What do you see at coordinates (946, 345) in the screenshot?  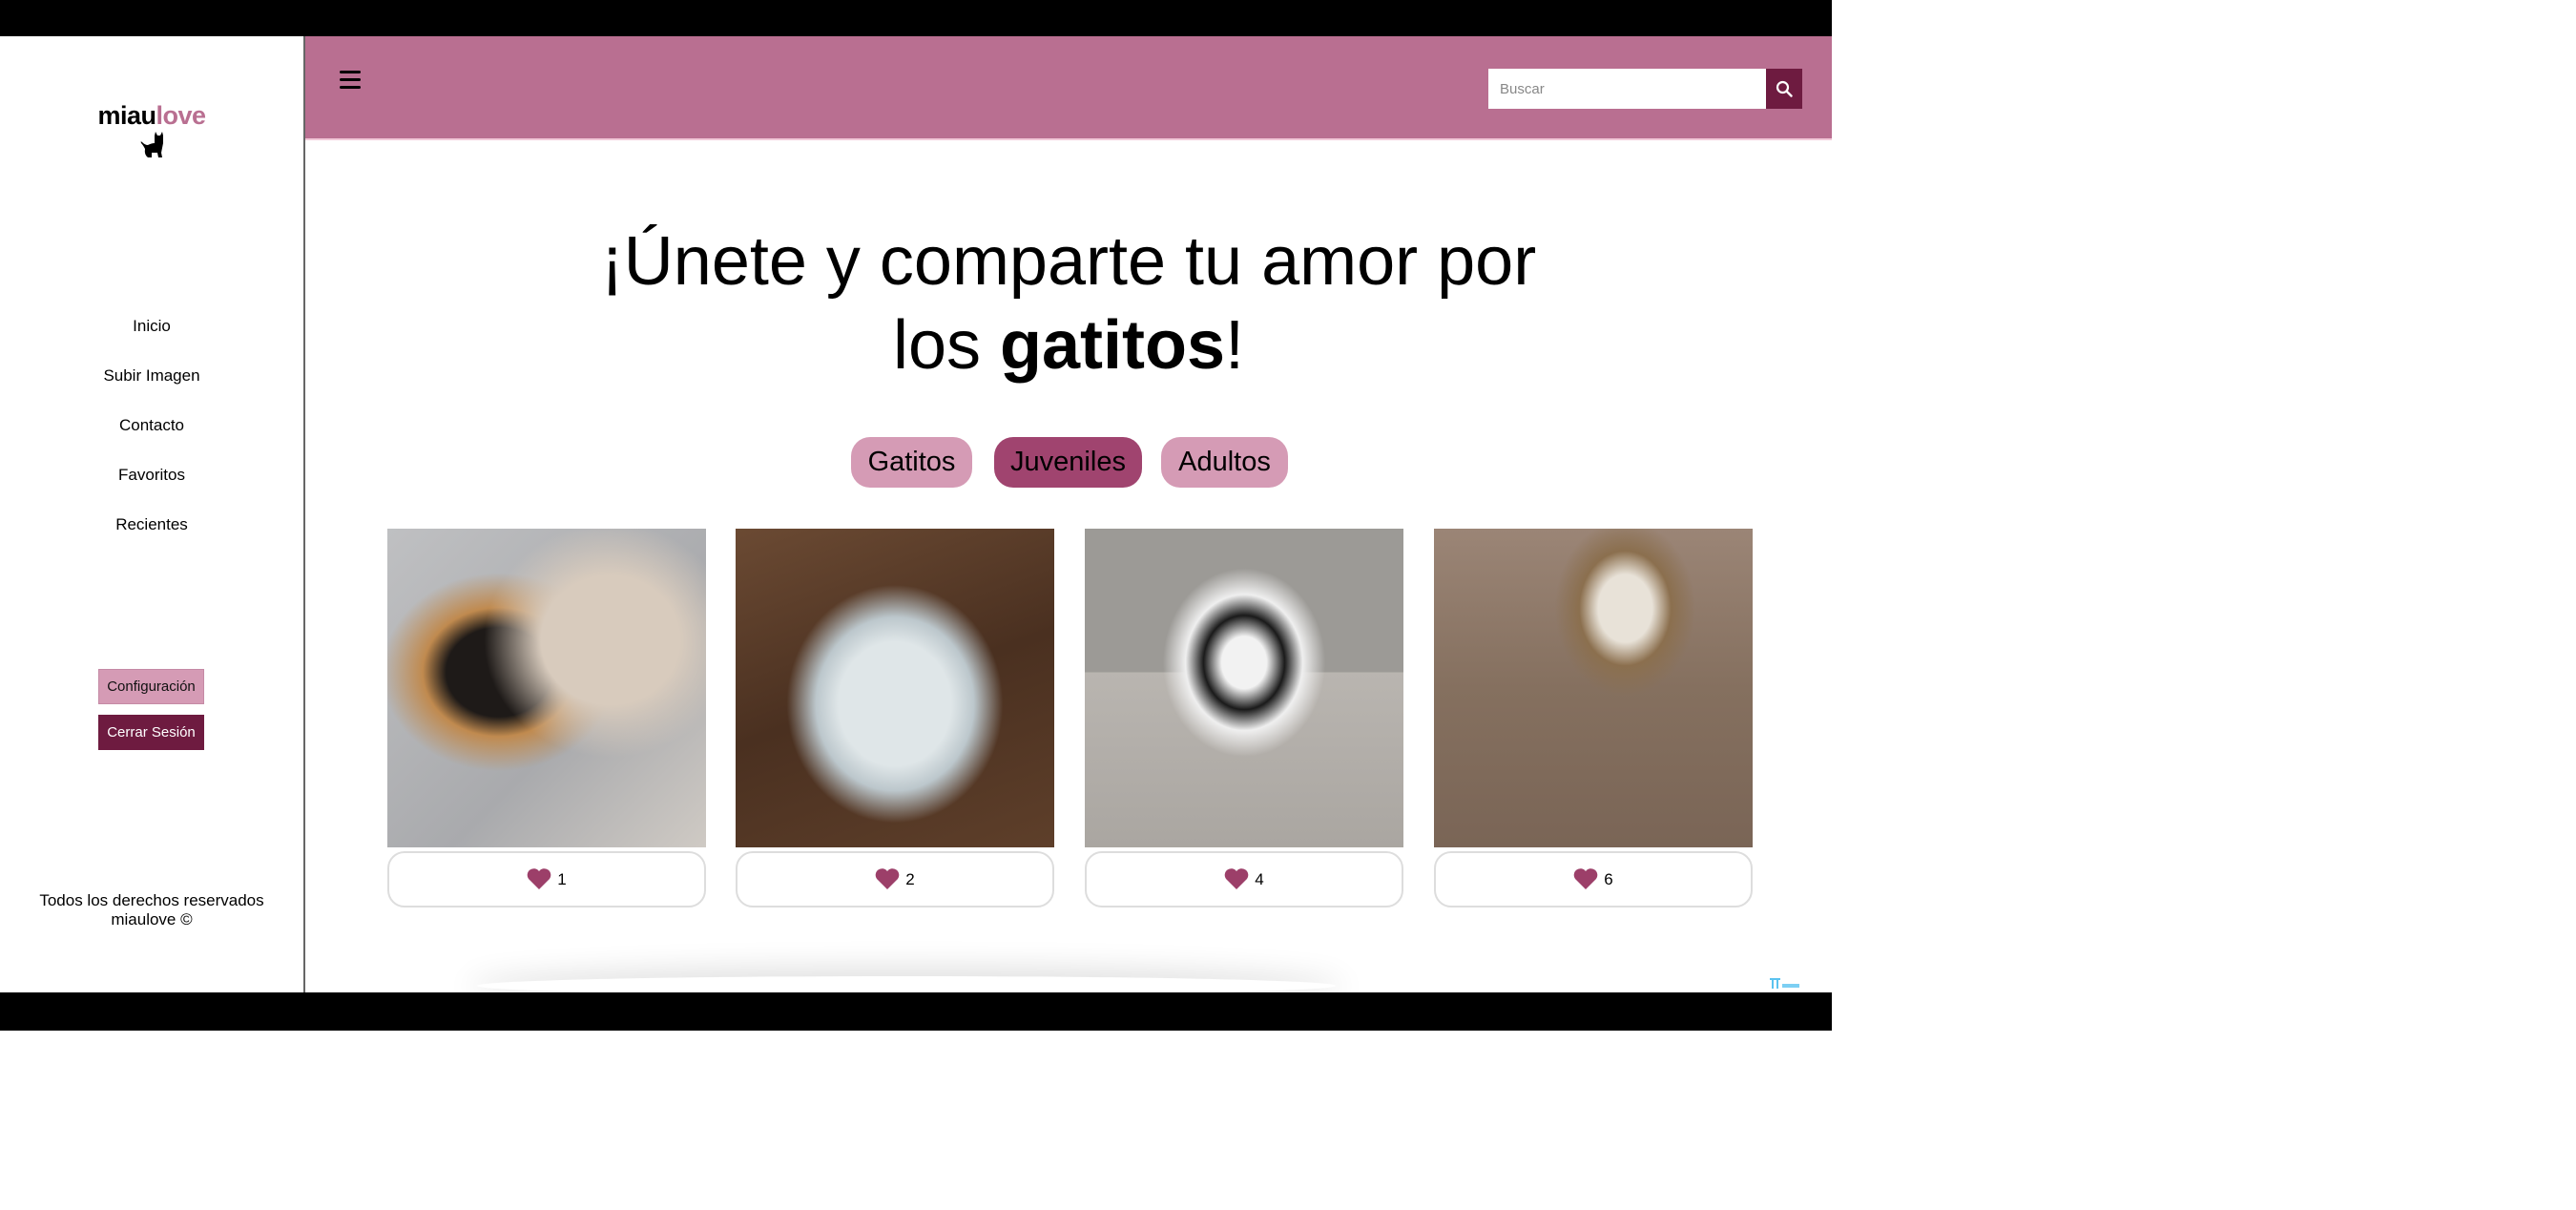 I see `title-text: los` at bounding box center [946, 345].